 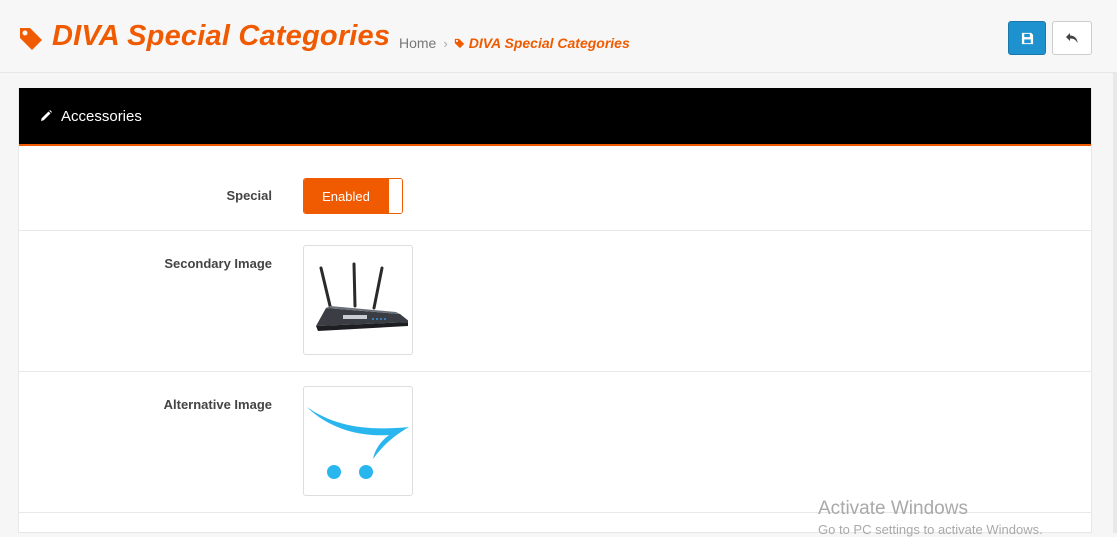 I want to click on page-title: DIVA Special Categories, so click(x=221, y=36).